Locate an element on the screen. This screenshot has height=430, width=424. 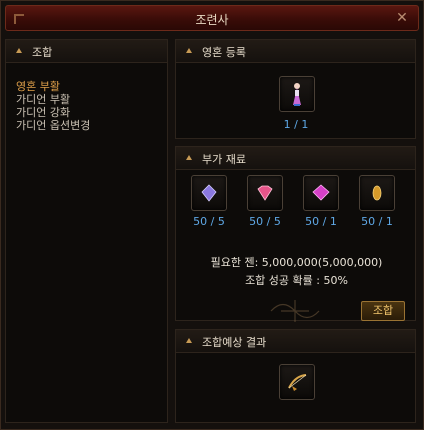
close-icon: ✕ is located at coordinates (402, 18).